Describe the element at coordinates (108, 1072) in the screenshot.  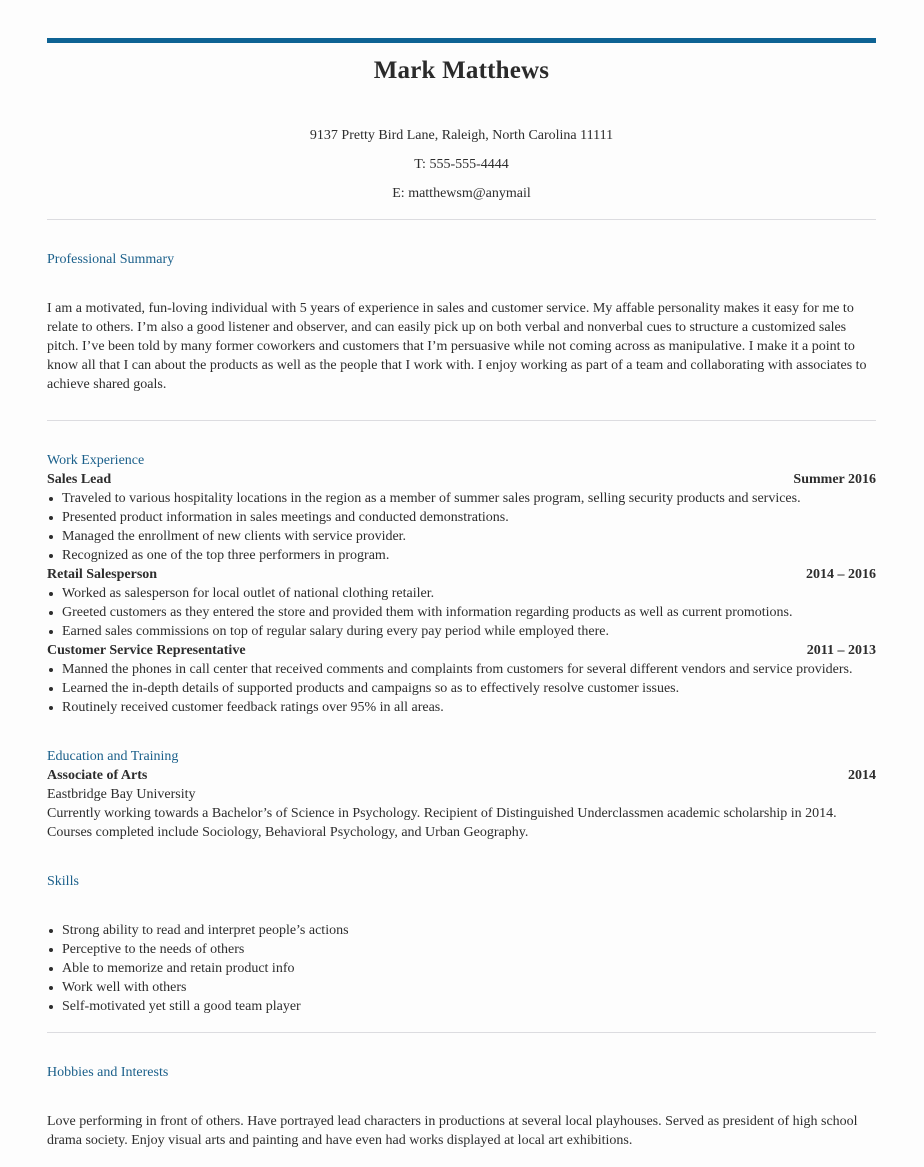
I see `section-title-hobbies: Hobbies and Interests` at that location.